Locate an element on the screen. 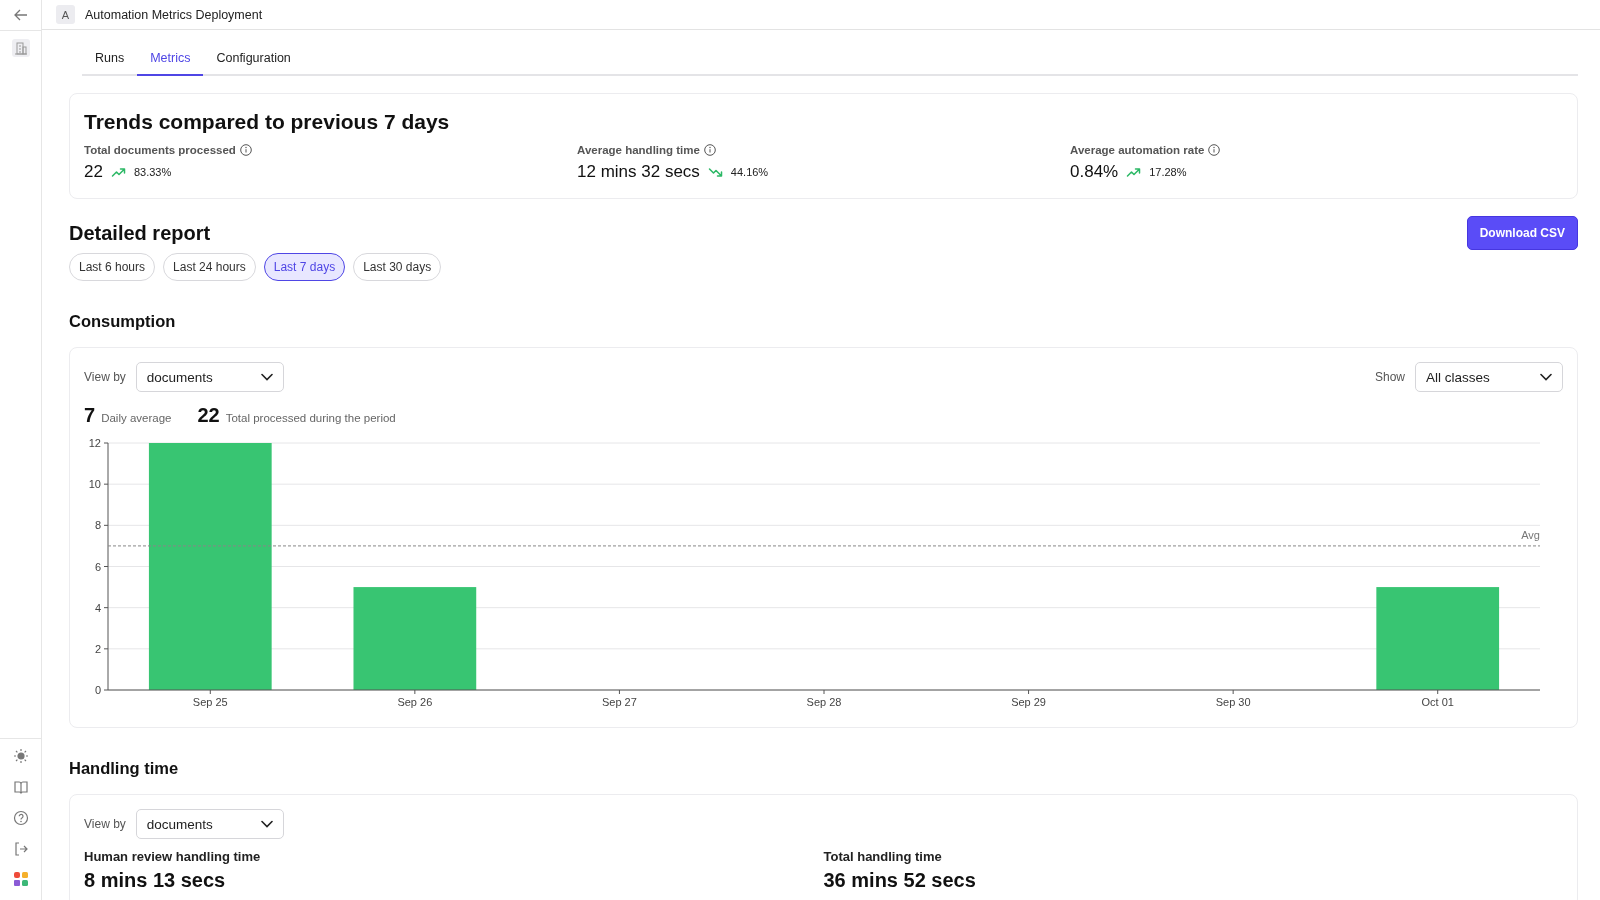  y-tick-label: 8 is located at coordinates (97, 525).